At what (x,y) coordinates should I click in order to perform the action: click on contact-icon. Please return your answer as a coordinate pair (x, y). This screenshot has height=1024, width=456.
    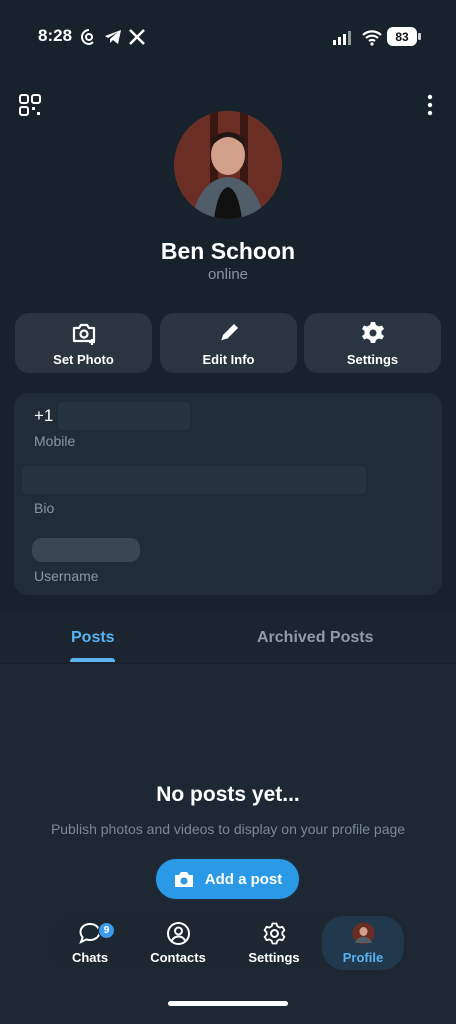
    Looking at the image, I should click on (178, 933).